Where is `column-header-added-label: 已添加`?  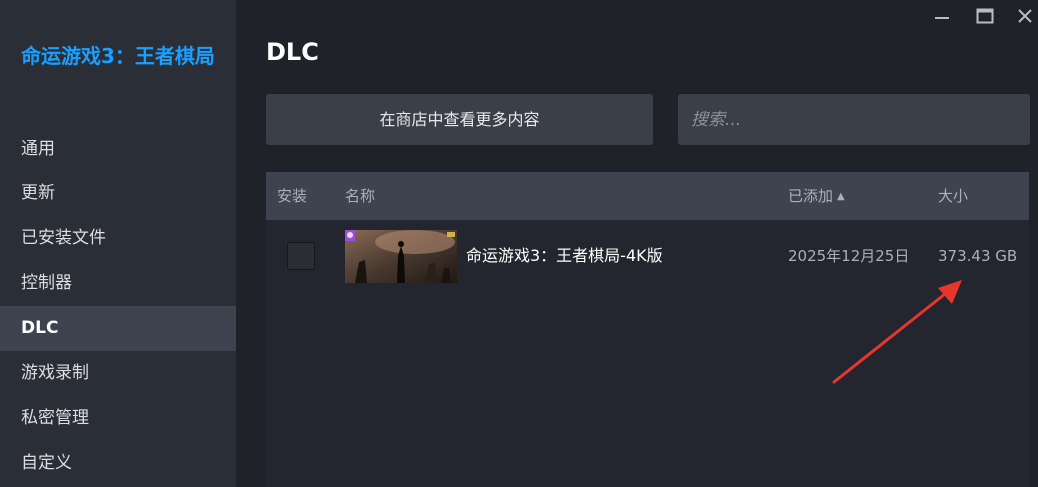
column-header-added-label: 已添加 is located at coordinates (811, 196).